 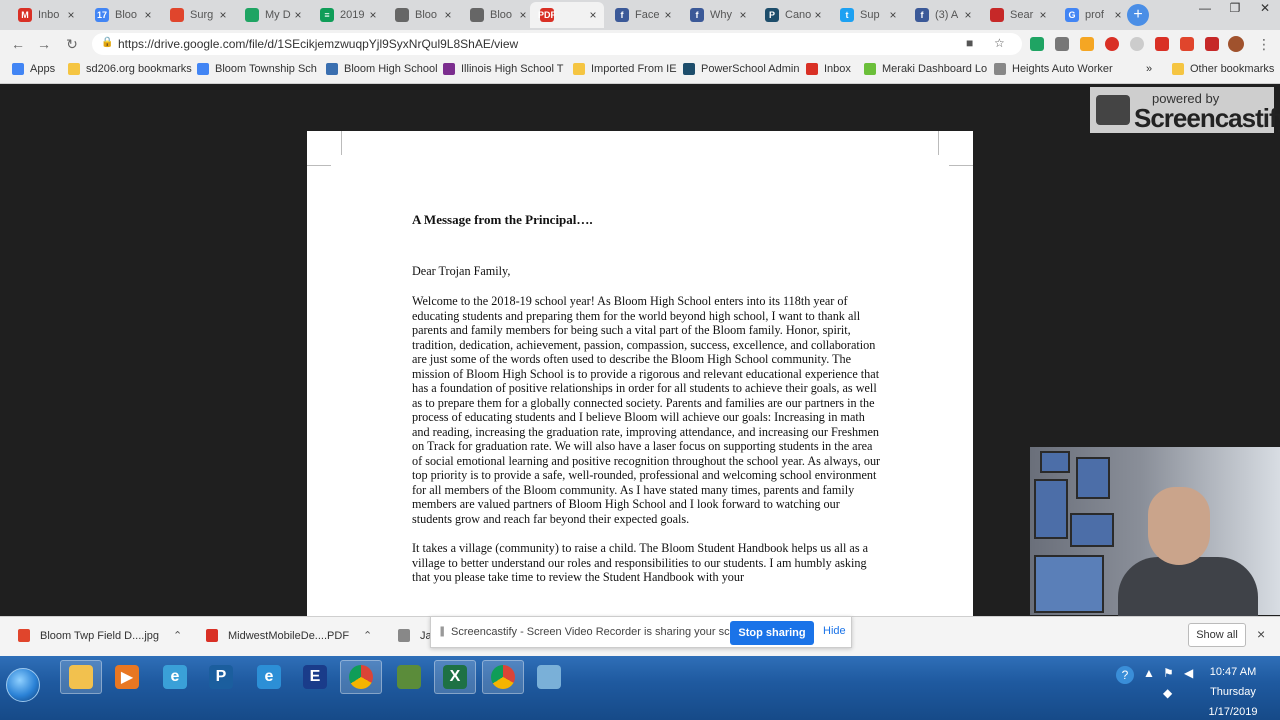 What do you see at coordinates (1053, 69) in the screenshot?
I see `bookmark-item: Heights Auto Worker` at bounding box center [1053, 69].